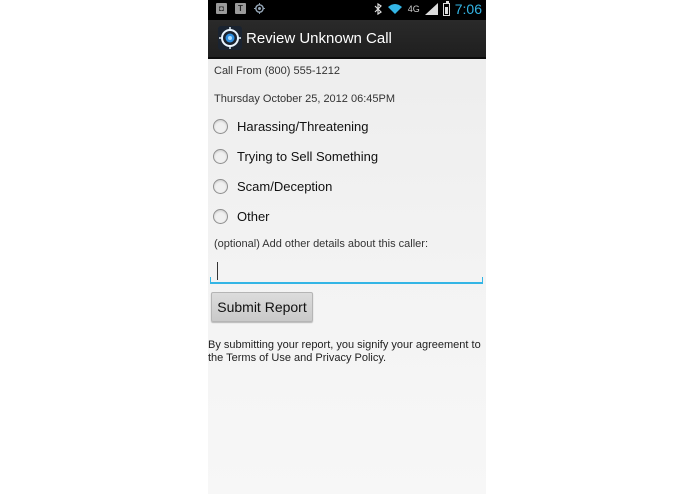 The image size is (695, 494). Describe the element at coordinates (259, 8) in the screenshot. I see `gps-icon` at that location.